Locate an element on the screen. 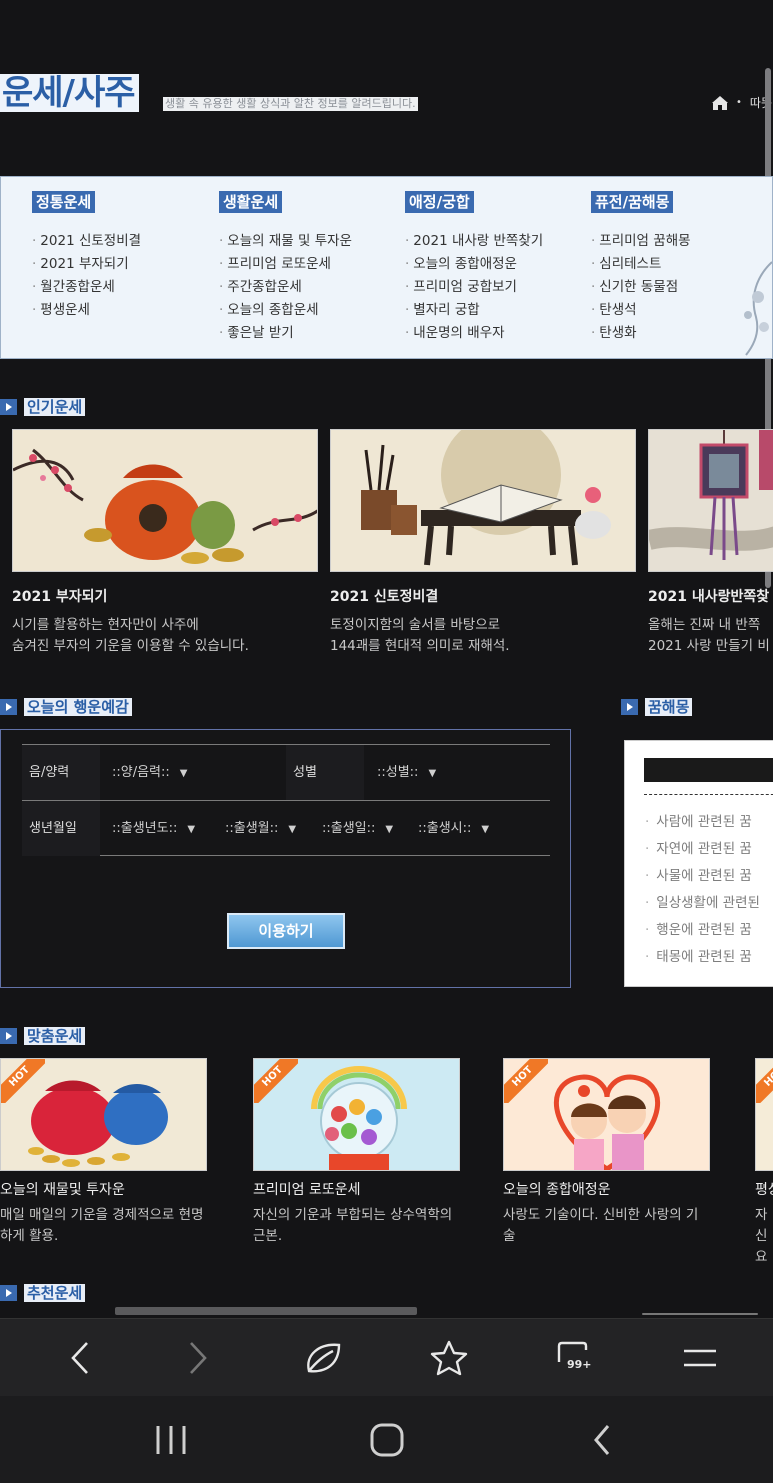 The image size is (773, 1483). menu-item: 탄생석 is located at coordinates (641, 310).